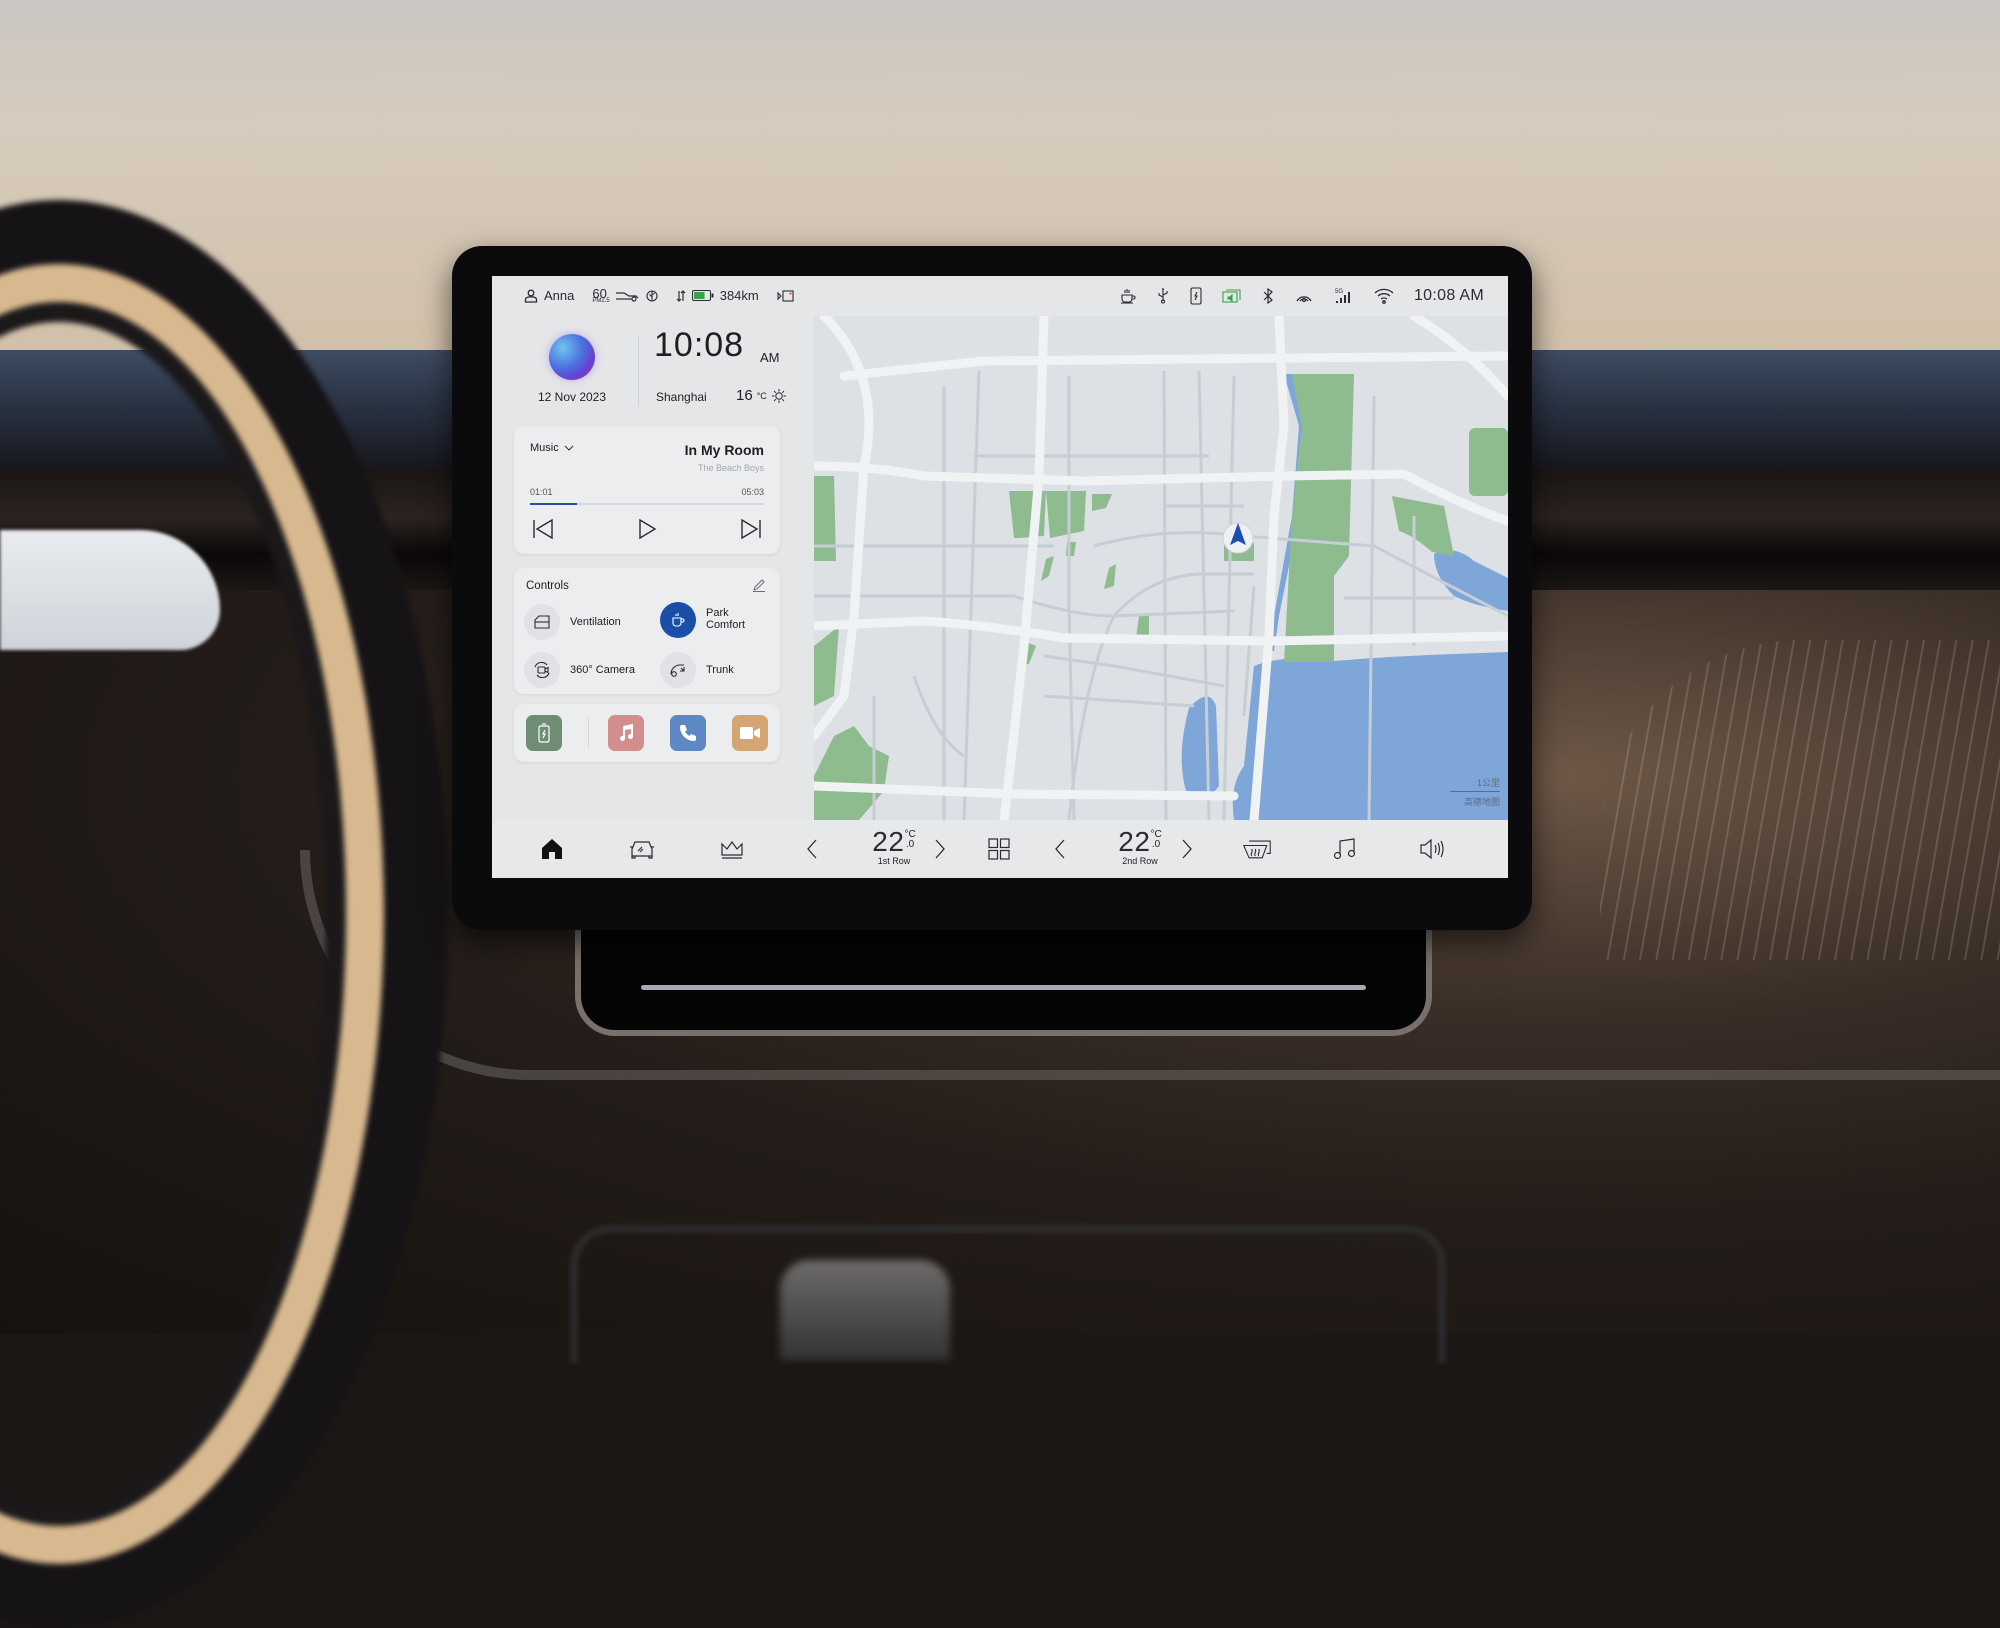 The width and height of the screenshot is (2000, 1628). I want to click on chevron-down-icon, so click(569, 448).